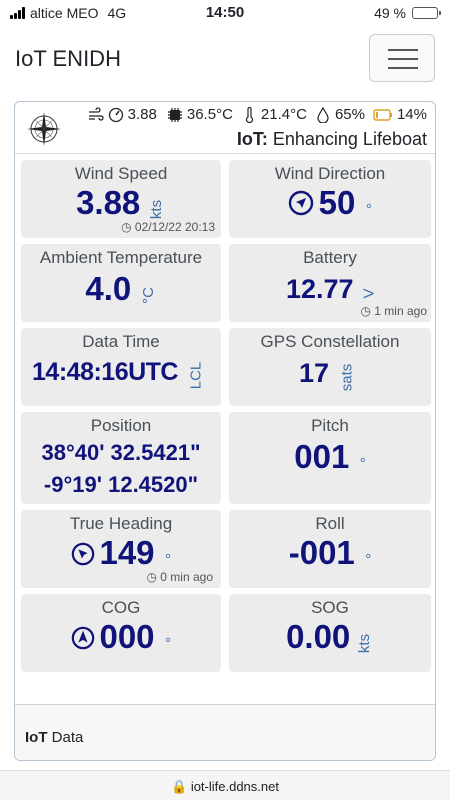 This screenshot has height=800, width=450. I want to click on wind-speed-value: 3.88, so click(108, 202).